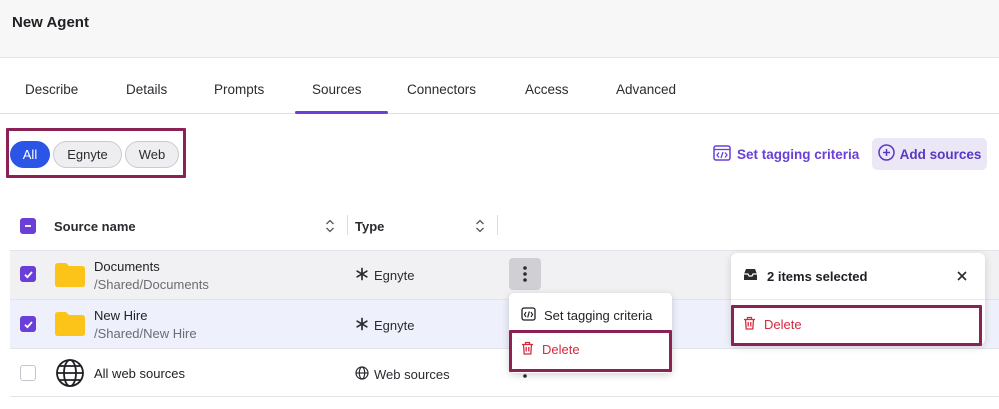 The width and height of the screenshot is (999, 409). What do you see at coordinates (480, 228) in the screenshot?
I see `sort-type-icon` at bounding box center [480, 228].